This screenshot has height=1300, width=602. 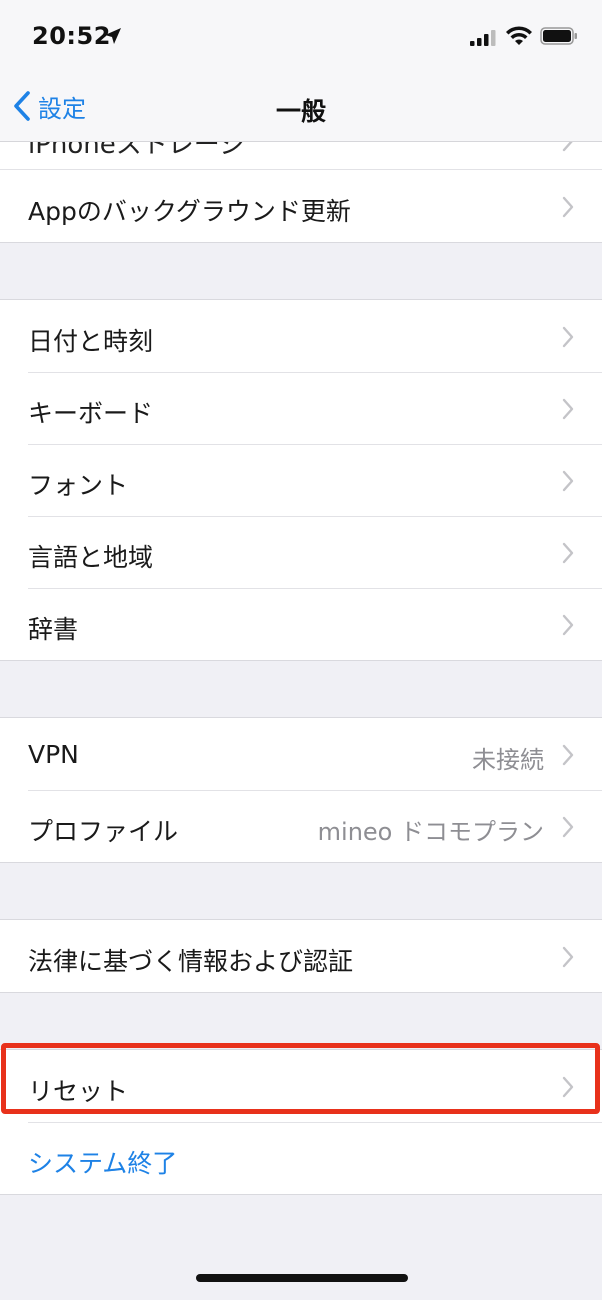 I want to click on battery-icon, so click(x=558, y=36).